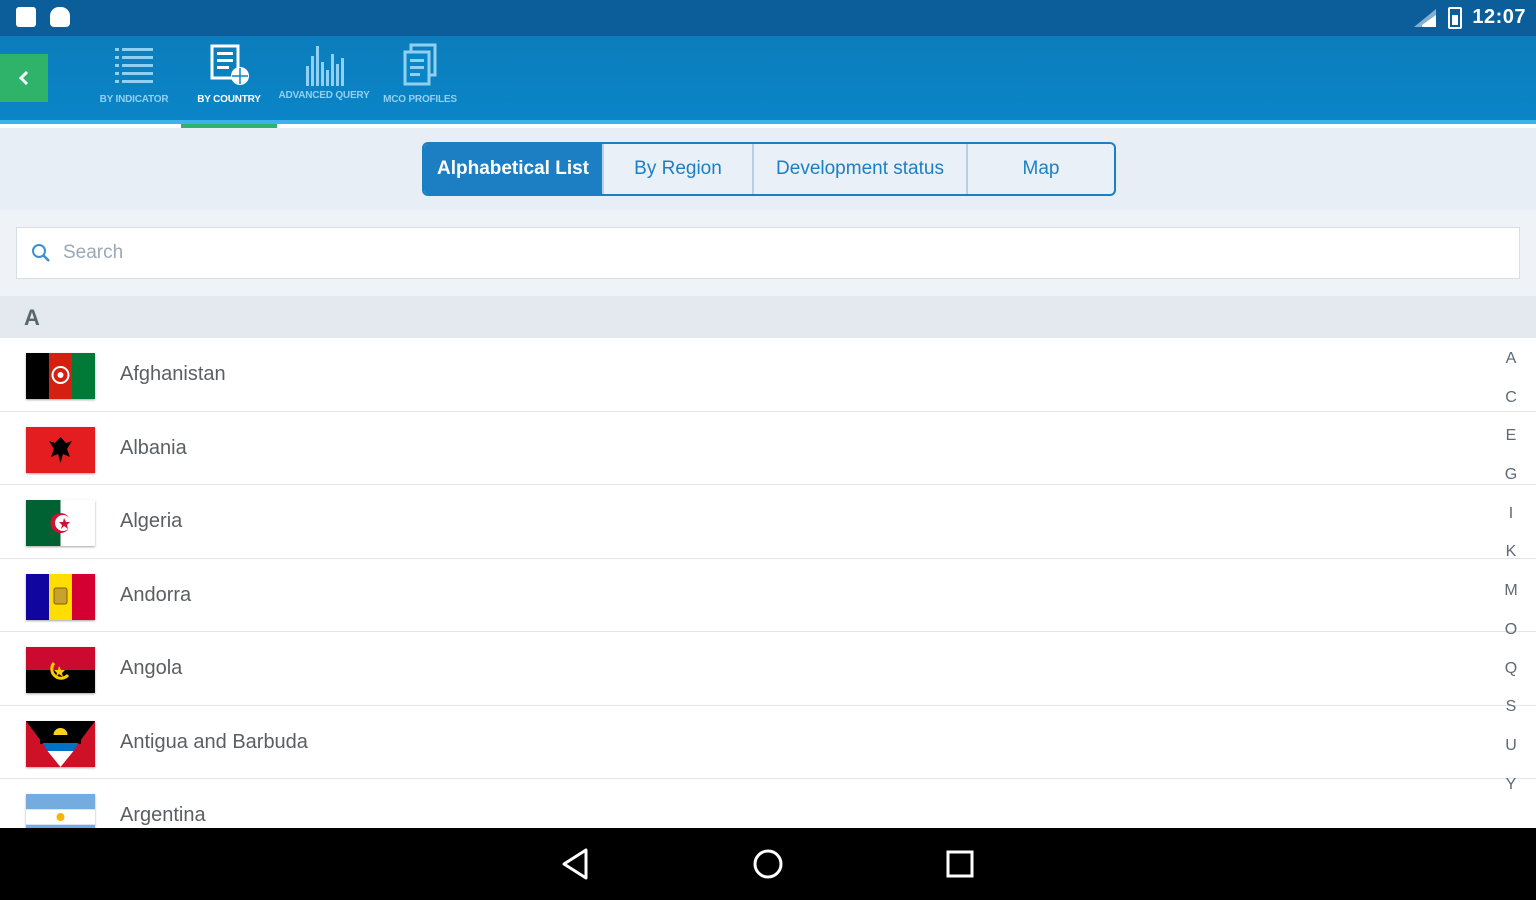 The image size is (1536, 900). Describe the element at coordinates (1511, 673) in the screenshot. I see `index-letter: Q` at that location.